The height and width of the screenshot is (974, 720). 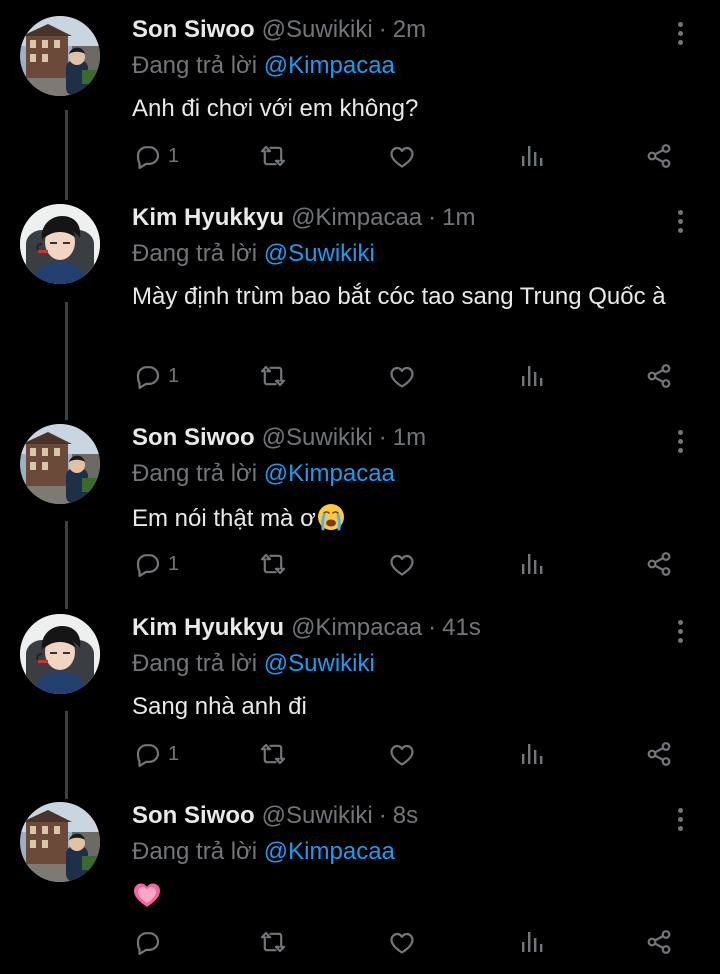 I want to click on timestamp: 41s, so click(x=461, y=628).